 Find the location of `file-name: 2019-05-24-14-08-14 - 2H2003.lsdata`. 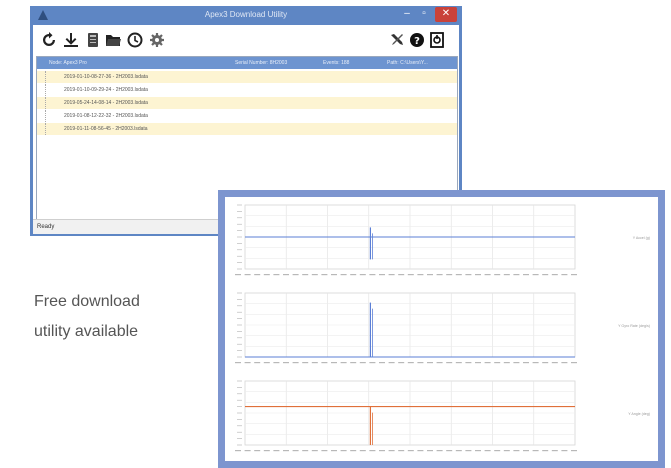

file-name: 2019-05-24-14-08-14 - 2H2003.lsdata is located at coordinates (106, 103).